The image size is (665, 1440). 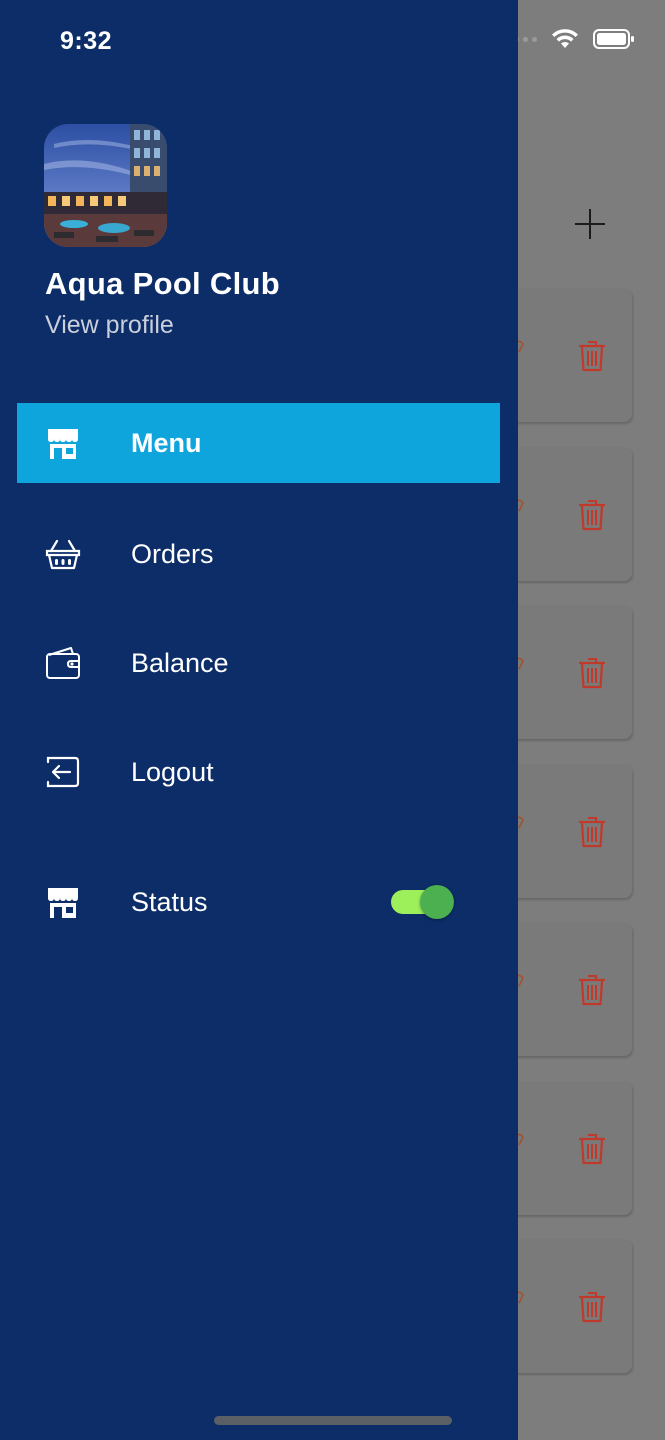 I want to click on status-icons, so click(x=570, y=39).